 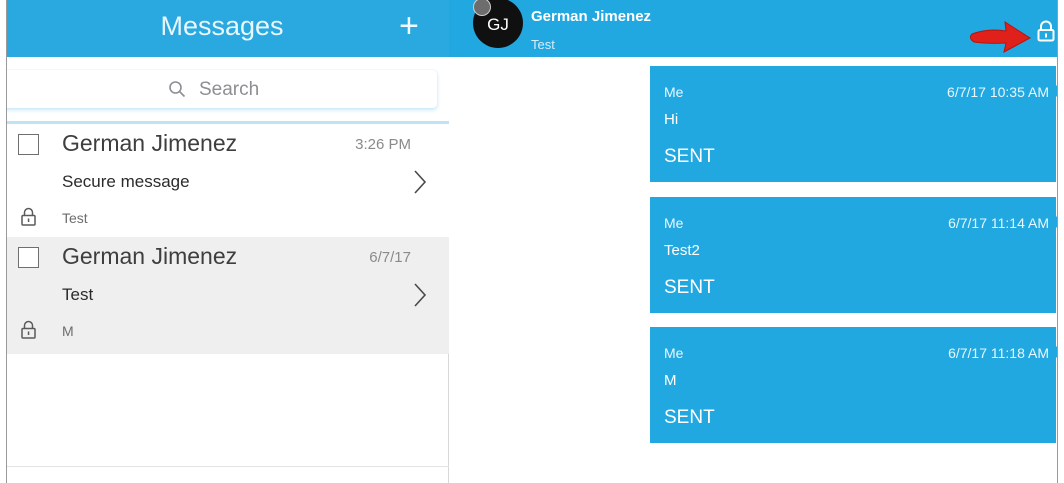 What do you see at coordinates (853, 385) in the screenshot?
I see `message-bubble: Me 6/7/17 11:18 AM M SENT` at bounding box center [853, 385].